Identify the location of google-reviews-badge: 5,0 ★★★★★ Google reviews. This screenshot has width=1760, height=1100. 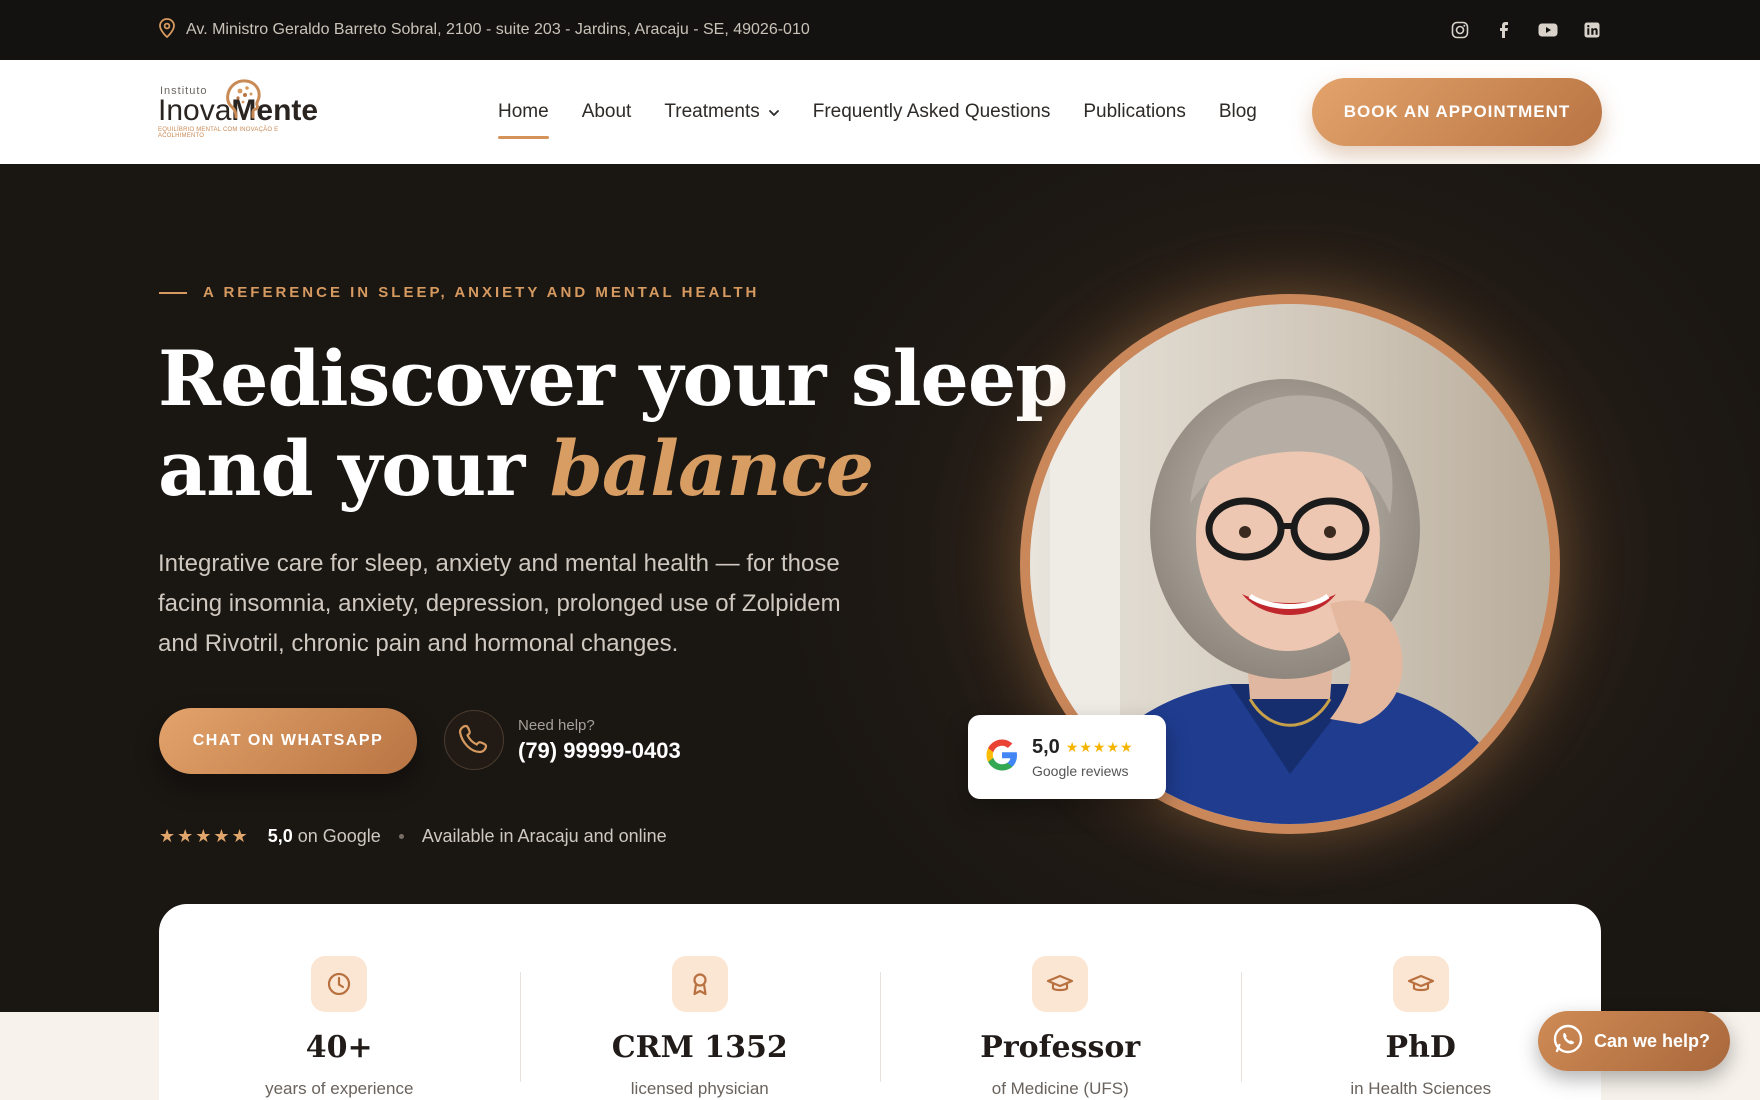
(1067, 757).